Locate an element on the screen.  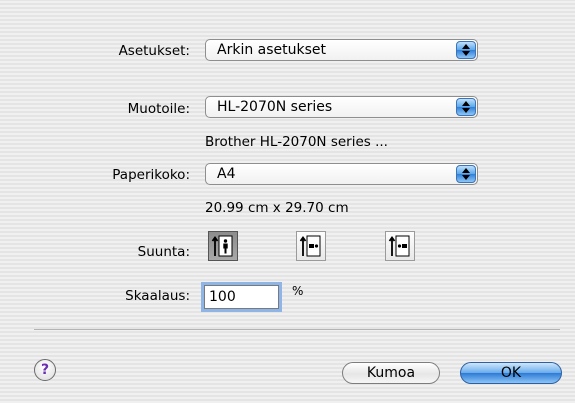
paper-dimensions: 20.99 cm x 29.70 cm is located at coordinates (277, 208).